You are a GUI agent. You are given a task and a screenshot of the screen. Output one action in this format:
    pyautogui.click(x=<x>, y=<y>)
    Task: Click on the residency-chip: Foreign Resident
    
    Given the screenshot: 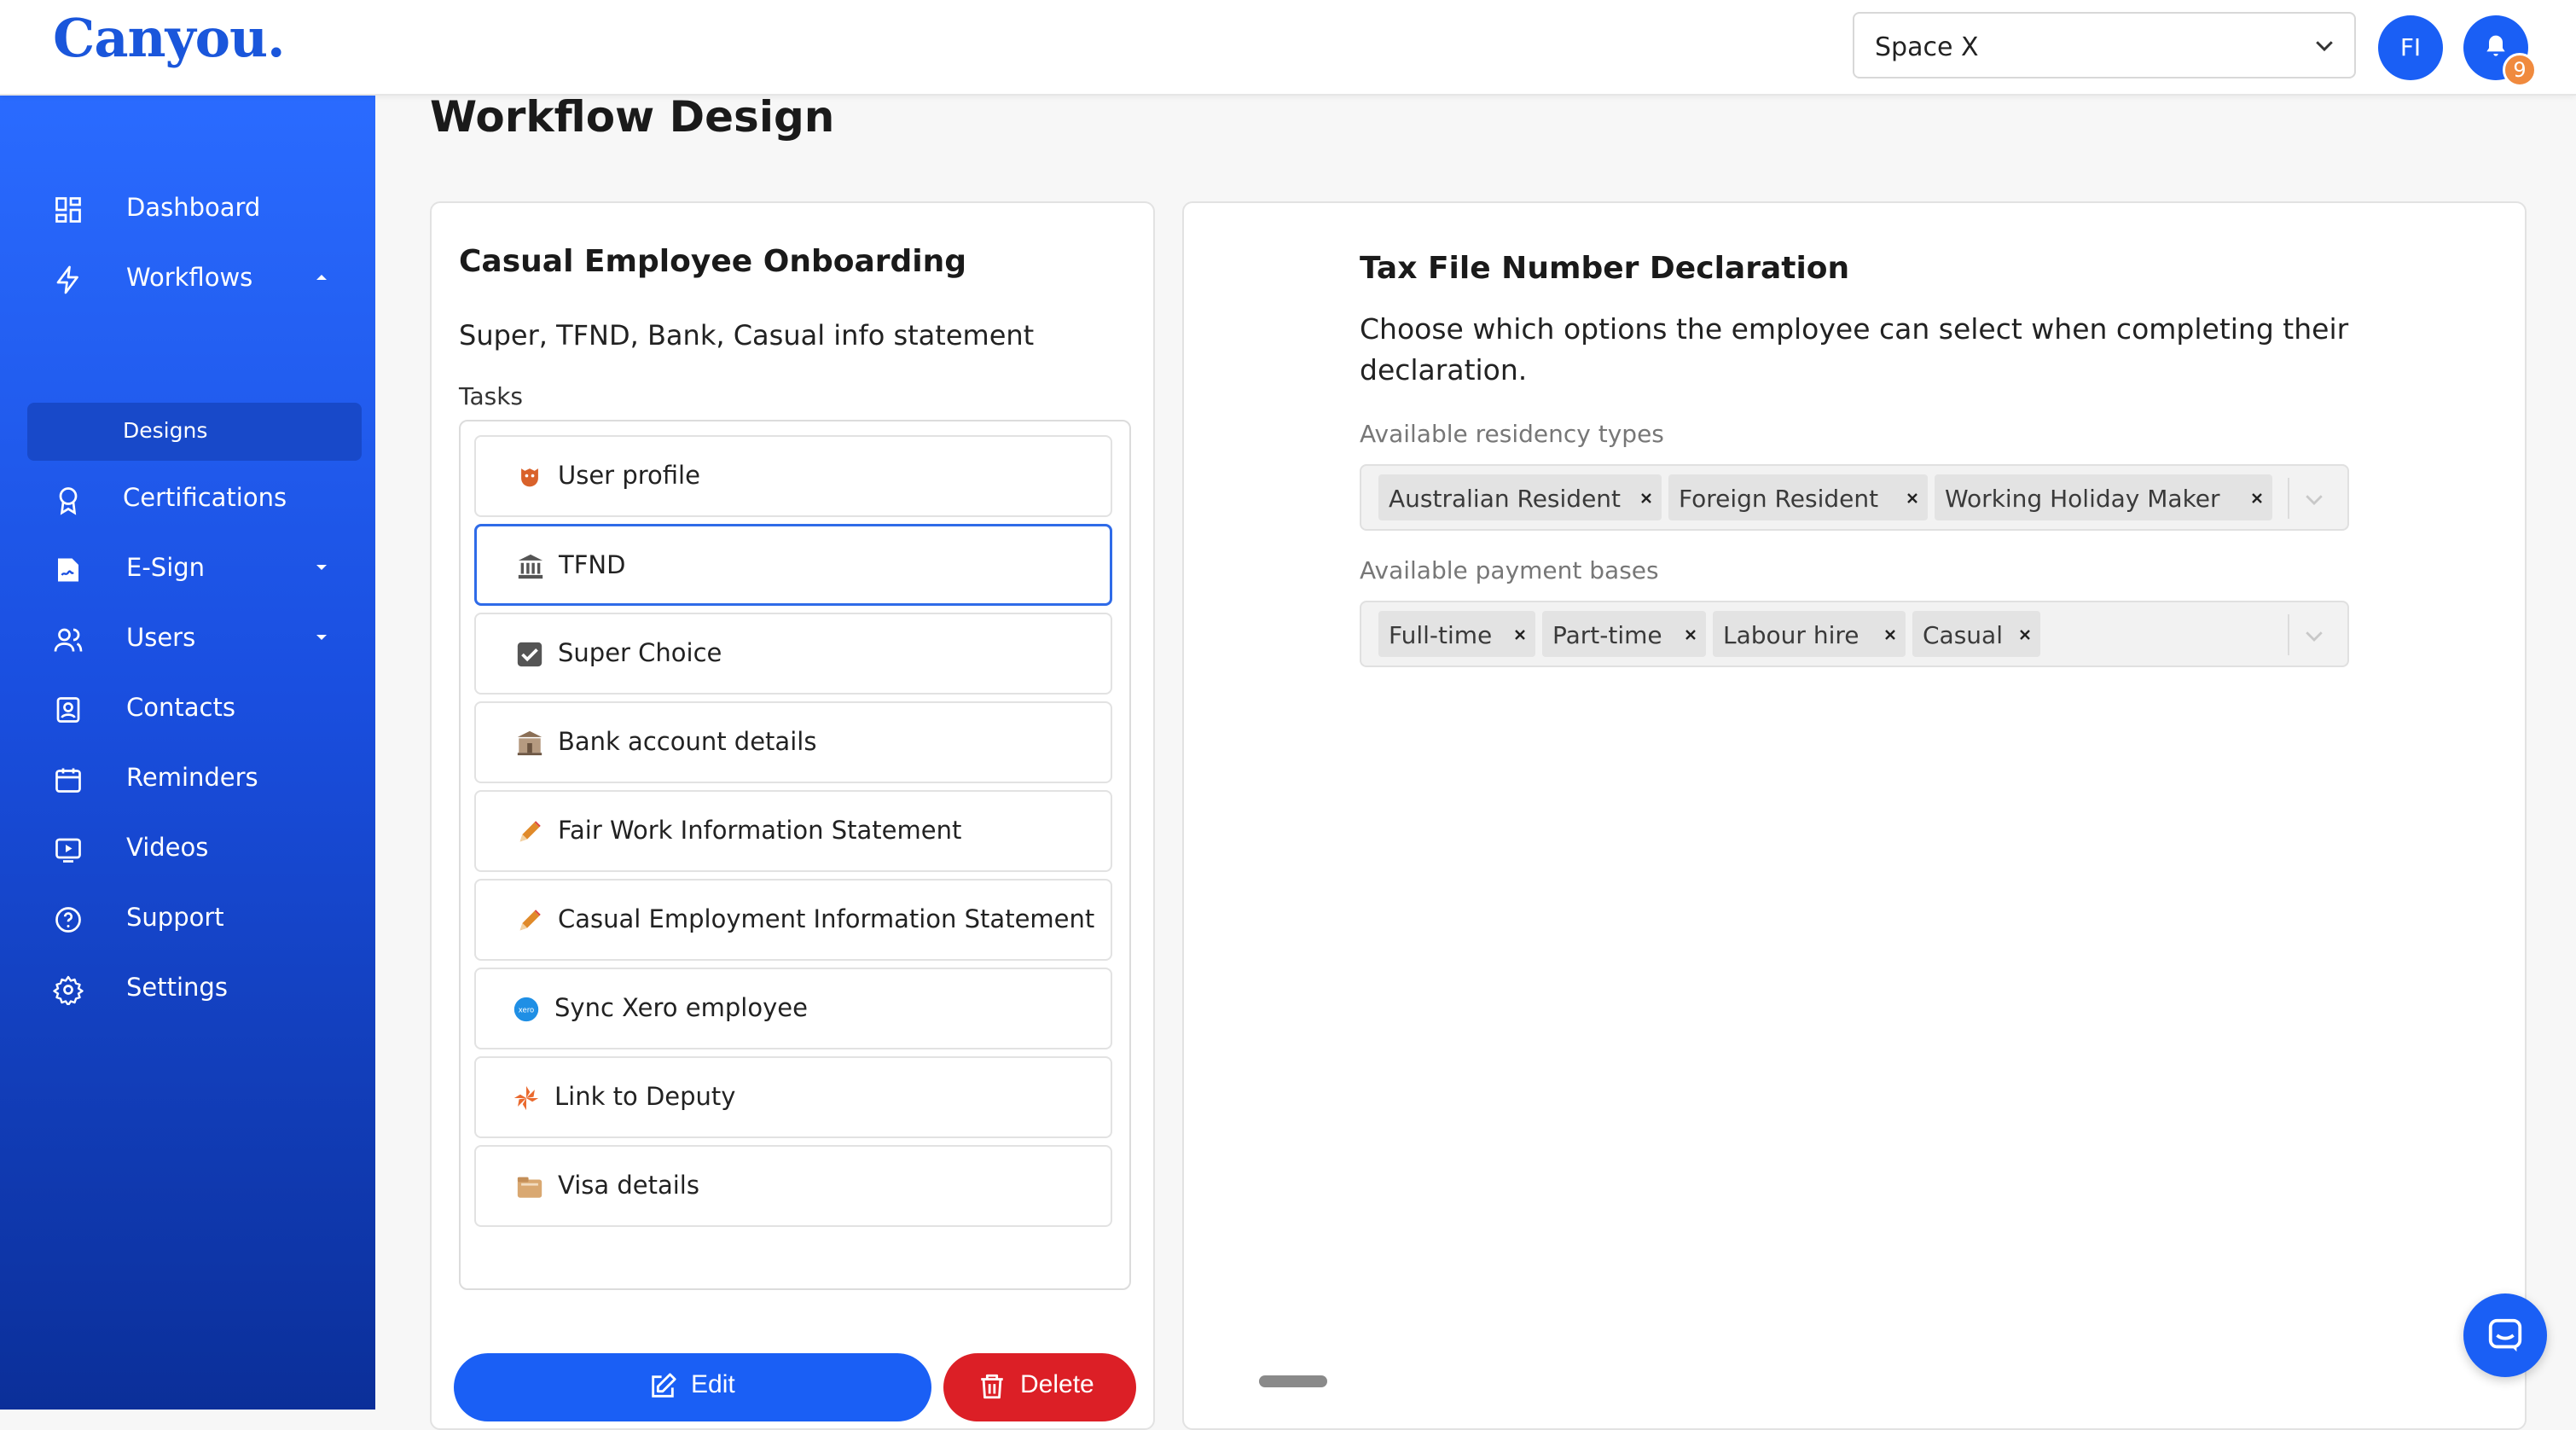 What is the action you would take?
    pyautogui.click(x=1798, y=497)
    